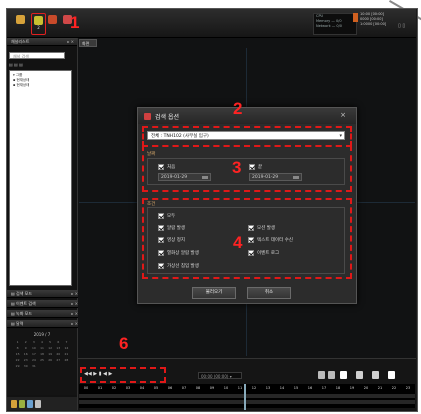 This screenshot has height=414, width=421. I want to click on calendar-day: 5, so click(50, 342).